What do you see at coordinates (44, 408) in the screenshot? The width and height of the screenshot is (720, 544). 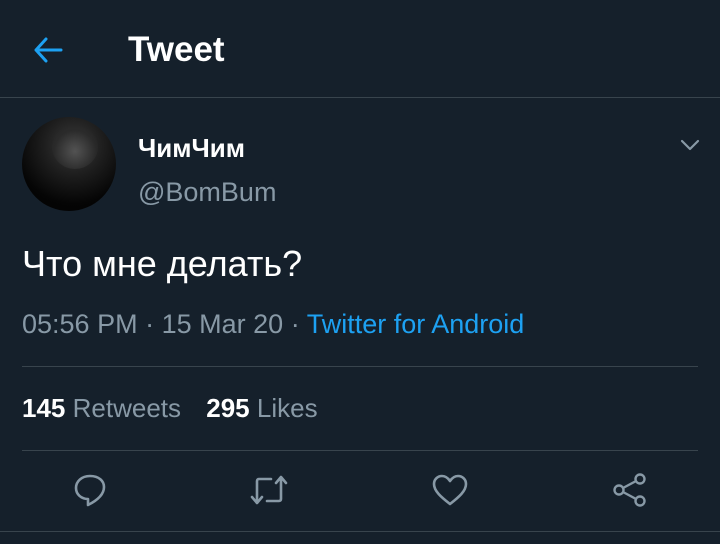 I see `retweets-count: 145` at bounding box center [44, 408].